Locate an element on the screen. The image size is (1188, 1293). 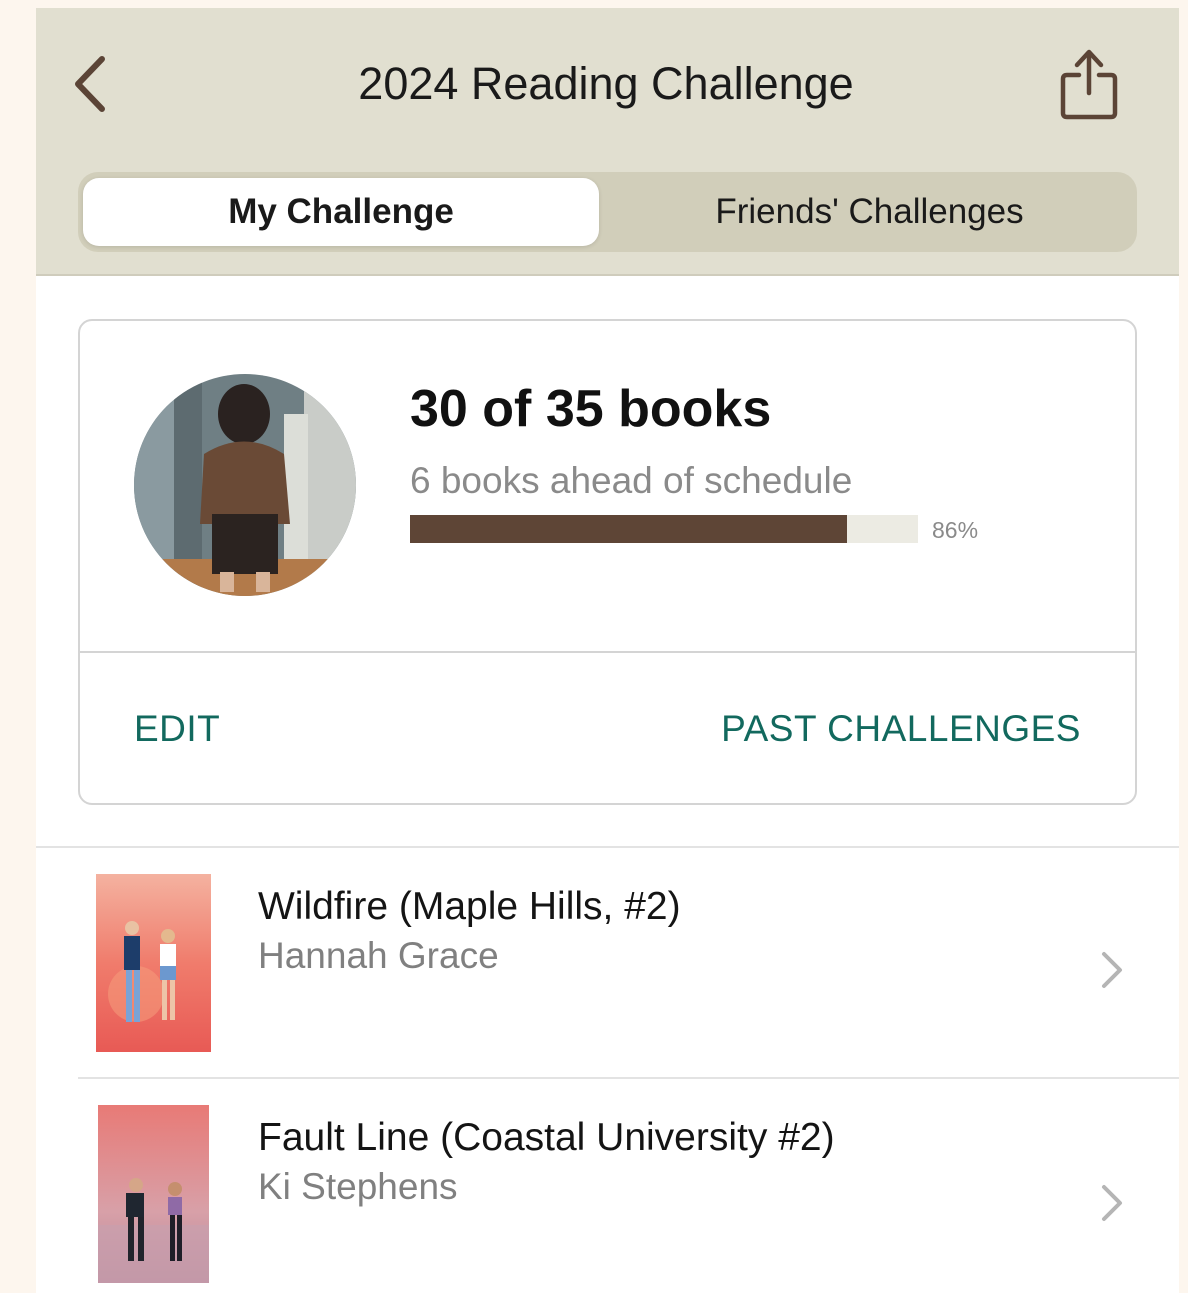
books-progress-title: 30 of 35 books is located at coordinates (591, 409).